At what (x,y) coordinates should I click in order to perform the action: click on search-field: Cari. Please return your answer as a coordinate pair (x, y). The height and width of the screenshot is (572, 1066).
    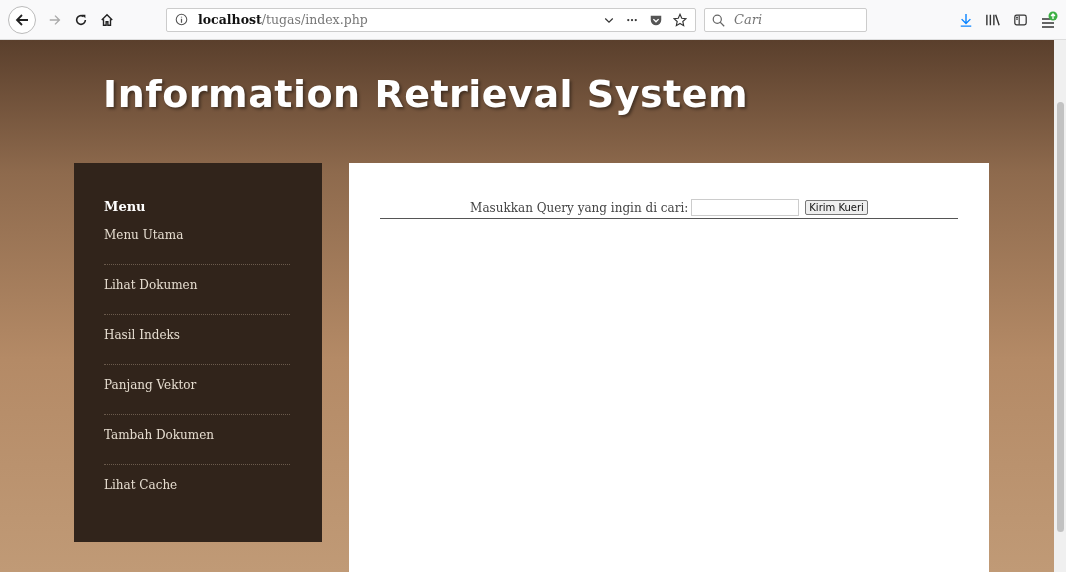
    Looking at the image, I should click on (785, 19).